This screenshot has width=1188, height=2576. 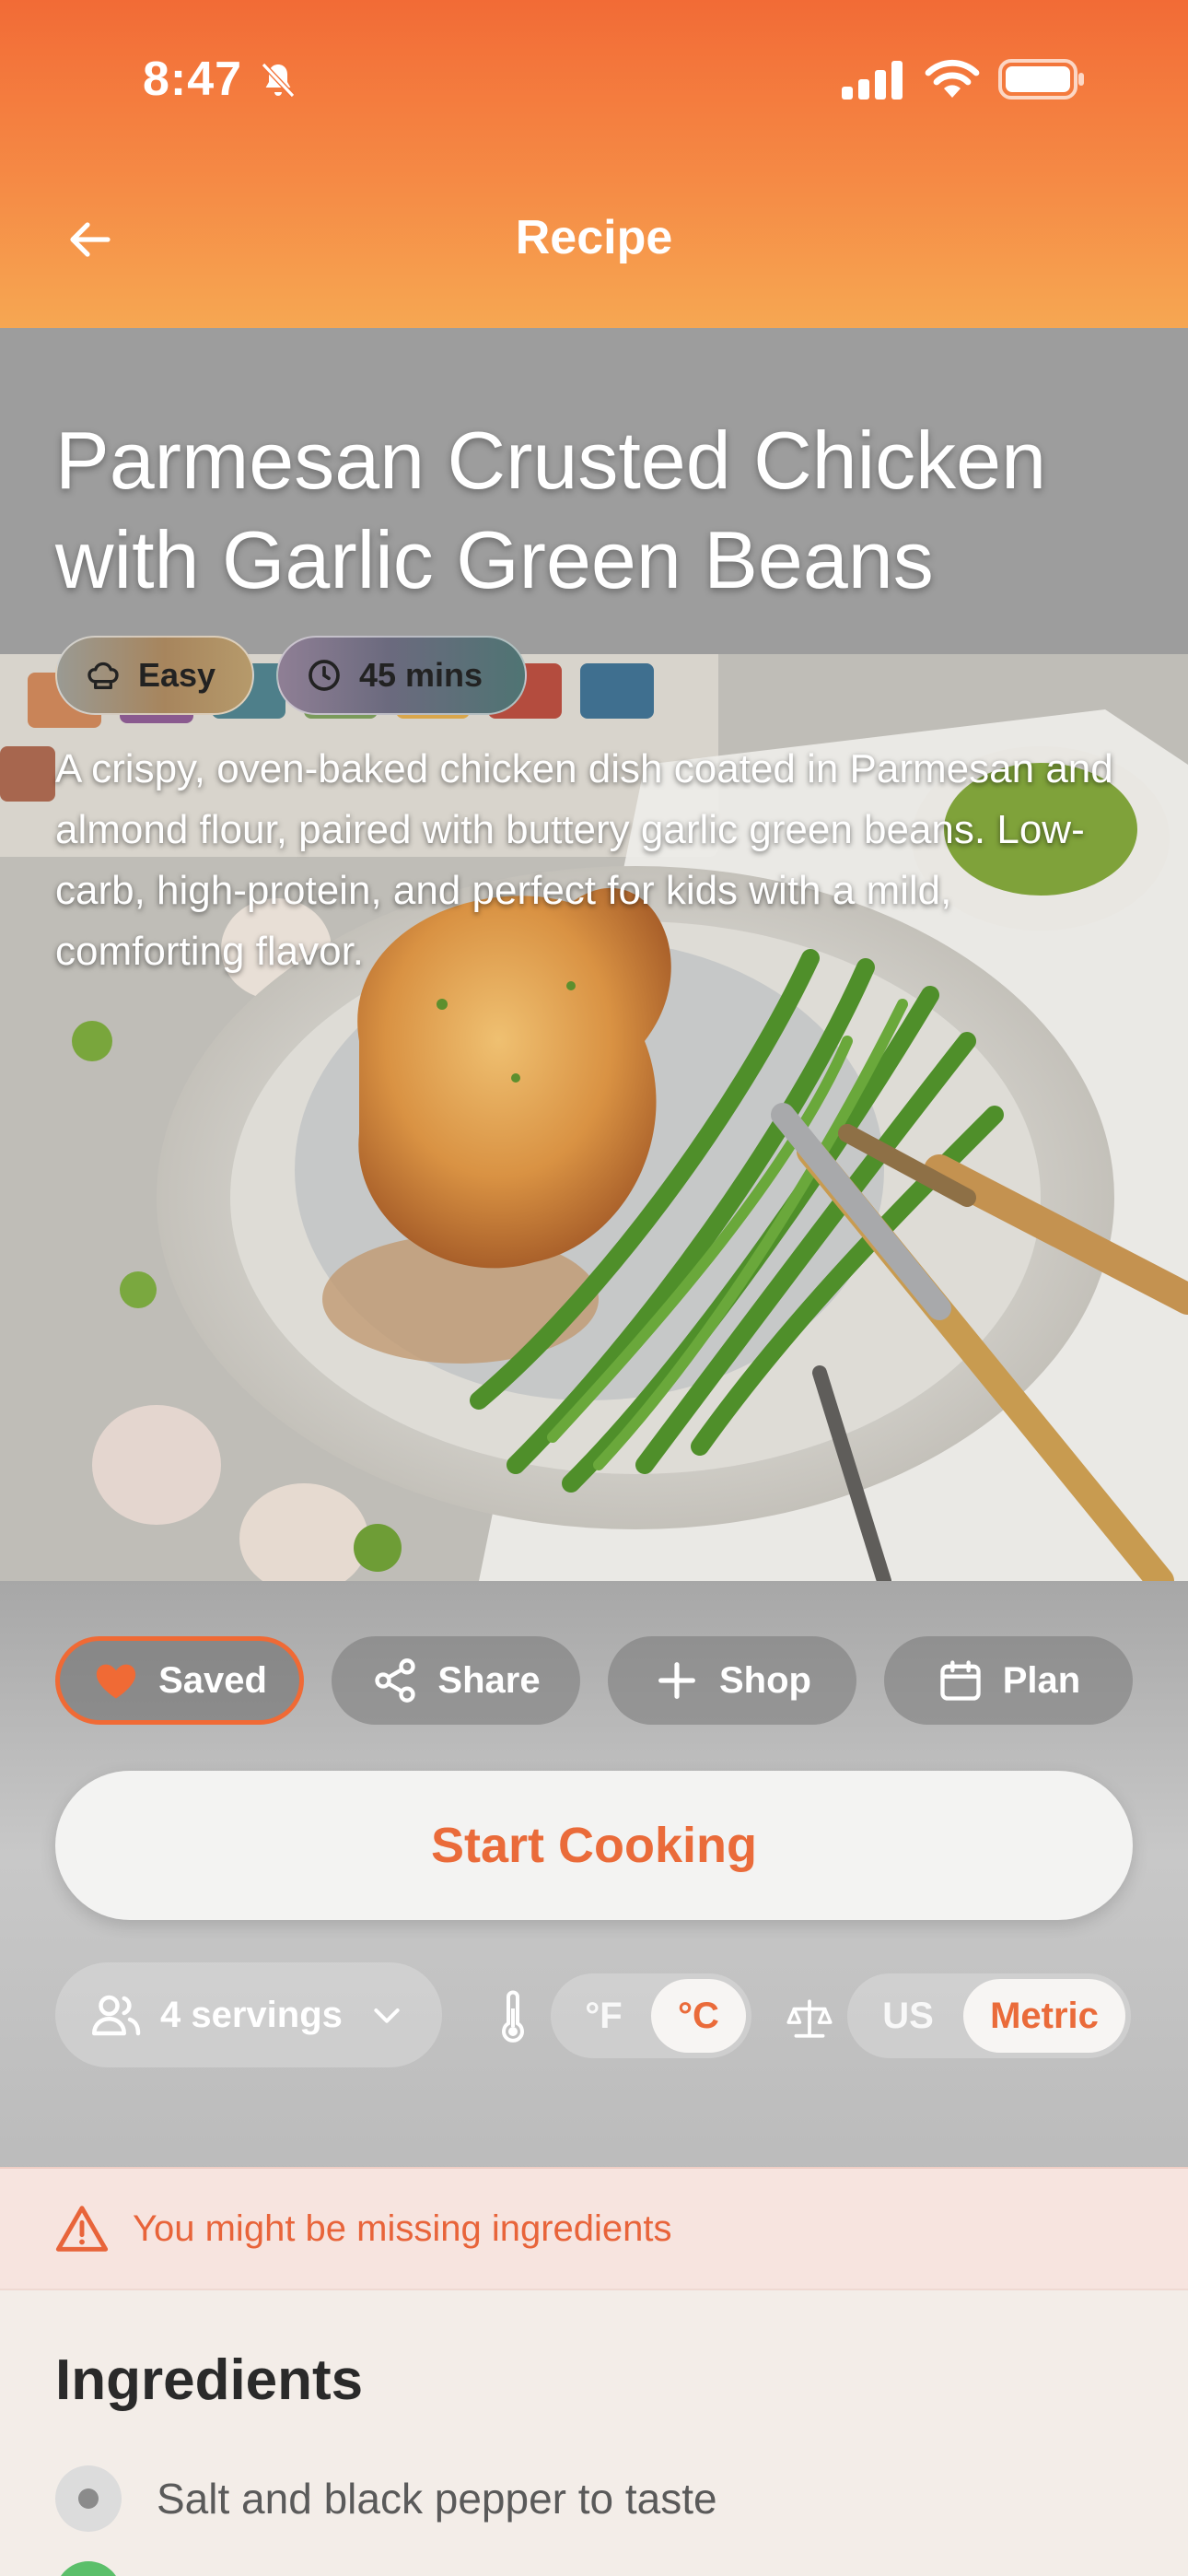 I want to click on temperature-toggle: °F °C, so click(x=651, y=2015).